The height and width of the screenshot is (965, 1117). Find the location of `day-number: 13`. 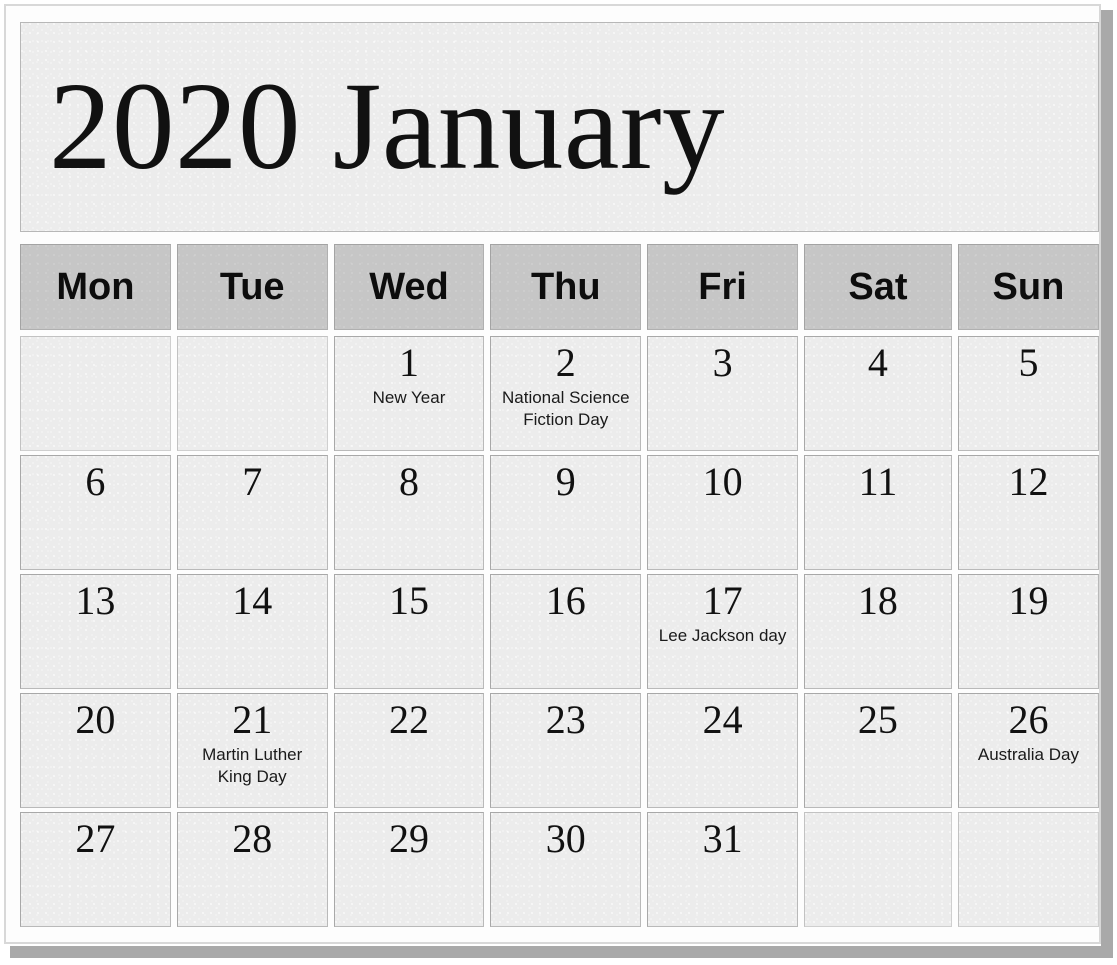

day-number: 13 is located at coordinates (95, 600).